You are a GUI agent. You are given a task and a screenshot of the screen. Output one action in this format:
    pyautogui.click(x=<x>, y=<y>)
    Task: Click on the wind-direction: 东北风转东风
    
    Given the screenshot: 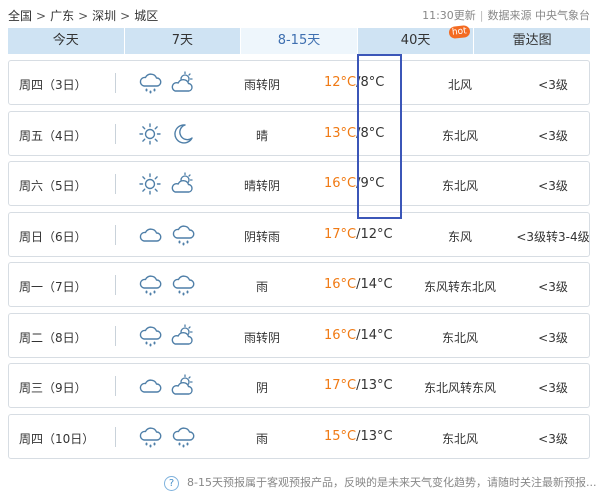 What is the action you would take?
    pyautogui.click(x=459, y=388)
    